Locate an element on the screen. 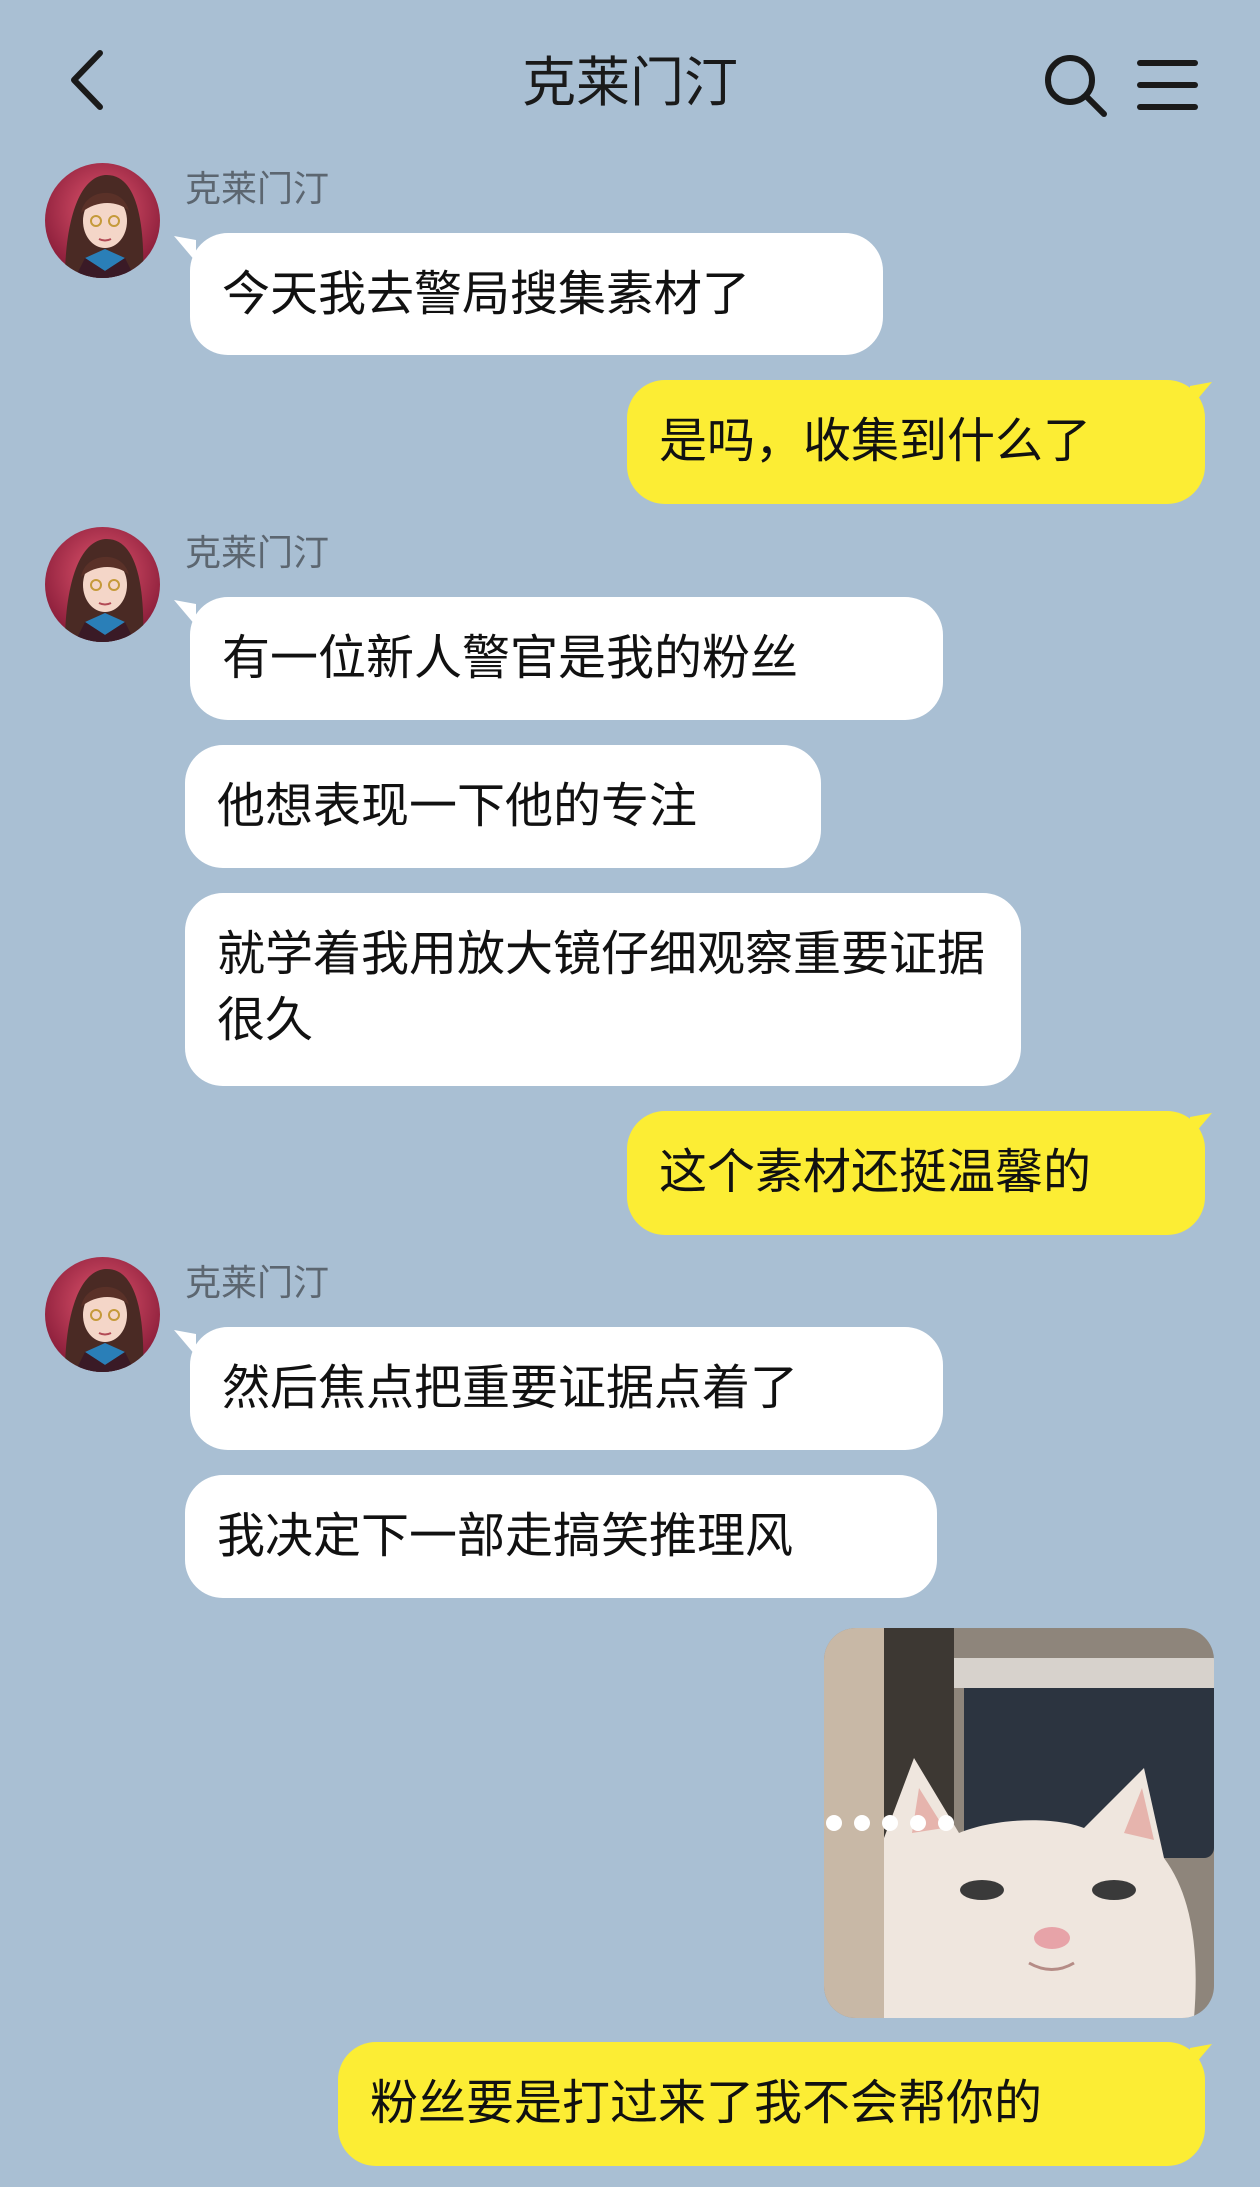  message-bubble-incoming: 今天我去警局搜集素材了 is located at coordinates (536, 294).